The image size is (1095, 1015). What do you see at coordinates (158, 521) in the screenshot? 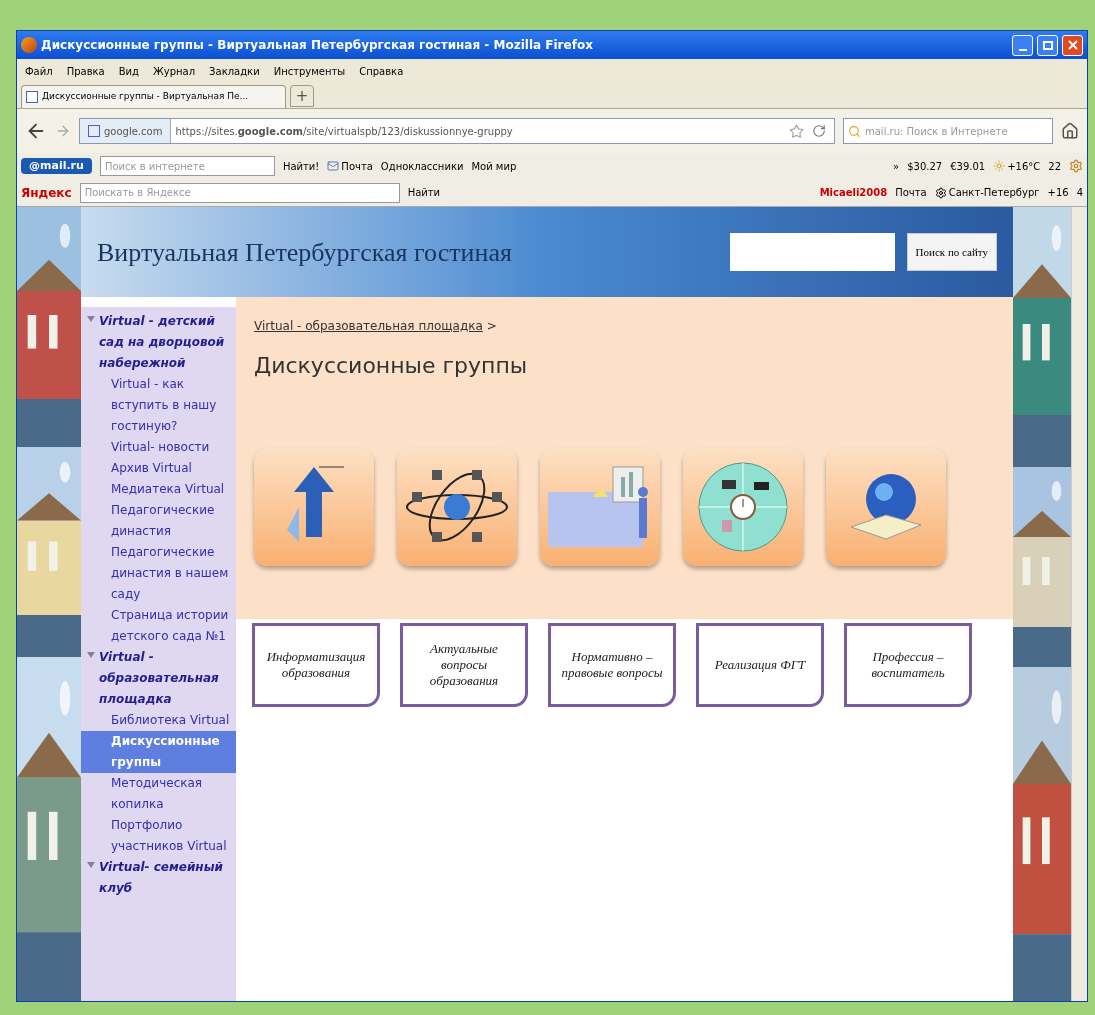
I see `sidebar-item: Педагогические династия` at bounding box center [158, 521].